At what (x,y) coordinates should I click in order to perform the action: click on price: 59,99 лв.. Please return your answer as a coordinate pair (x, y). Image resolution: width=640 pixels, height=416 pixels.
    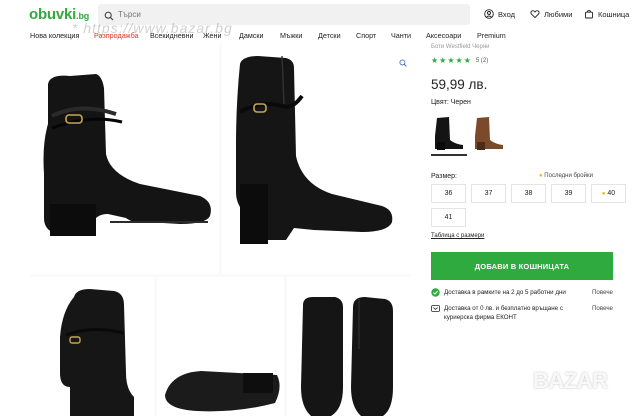
    Looking at the image, I should click on (459, 84).